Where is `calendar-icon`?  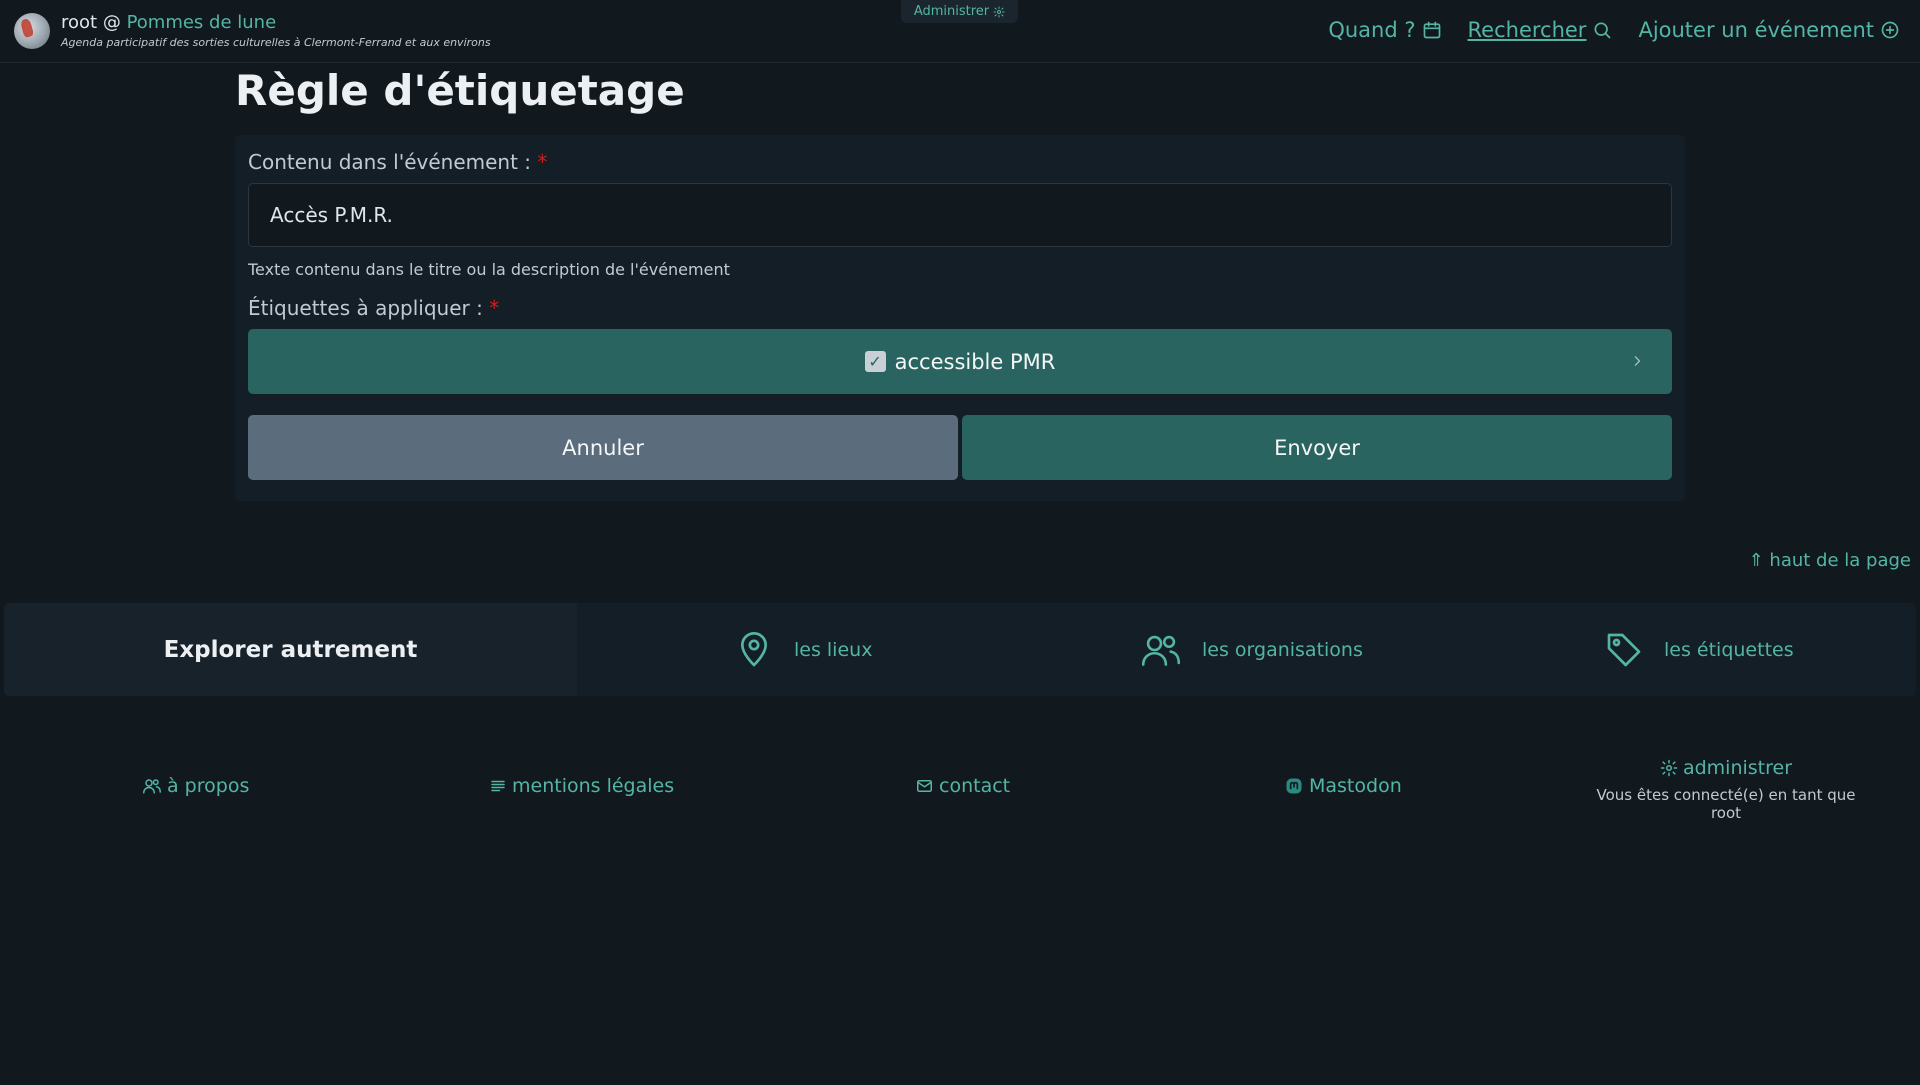
calendar-icon is located at coordinates (1431, 30).